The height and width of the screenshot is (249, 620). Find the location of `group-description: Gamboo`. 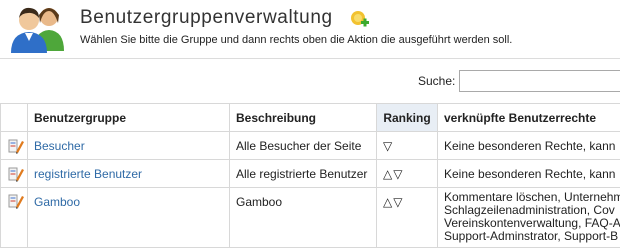

group-description: Gamboo is located at coordinates (303, 217).